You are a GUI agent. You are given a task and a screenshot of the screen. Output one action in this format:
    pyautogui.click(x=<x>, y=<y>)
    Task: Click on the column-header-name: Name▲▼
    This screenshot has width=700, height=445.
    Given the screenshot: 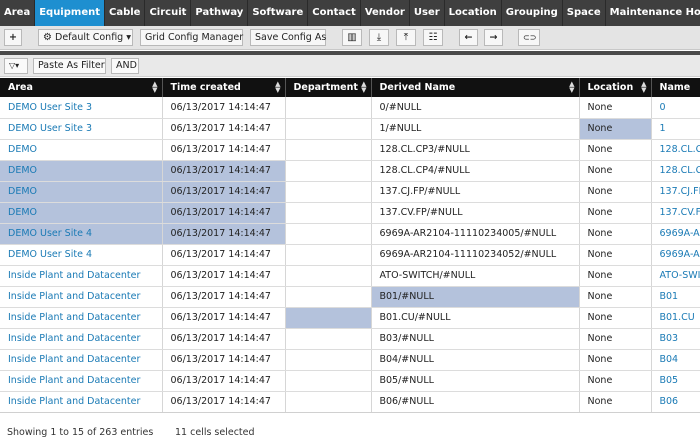 What is the action you would take?
    pyautogui.click(x=675, y=87)
    